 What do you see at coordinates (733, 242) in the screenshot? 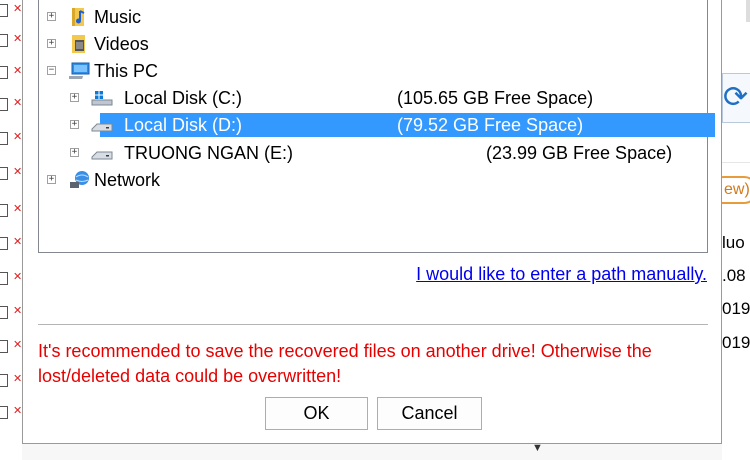
I see `background-text: luo` at bounding box center [733, 242].